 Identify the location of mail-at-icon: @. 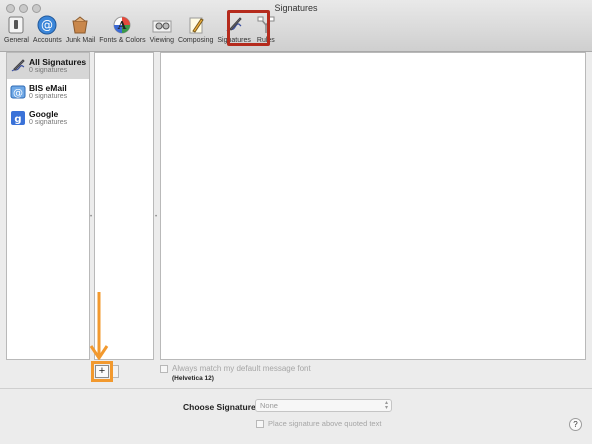
(18, 92).